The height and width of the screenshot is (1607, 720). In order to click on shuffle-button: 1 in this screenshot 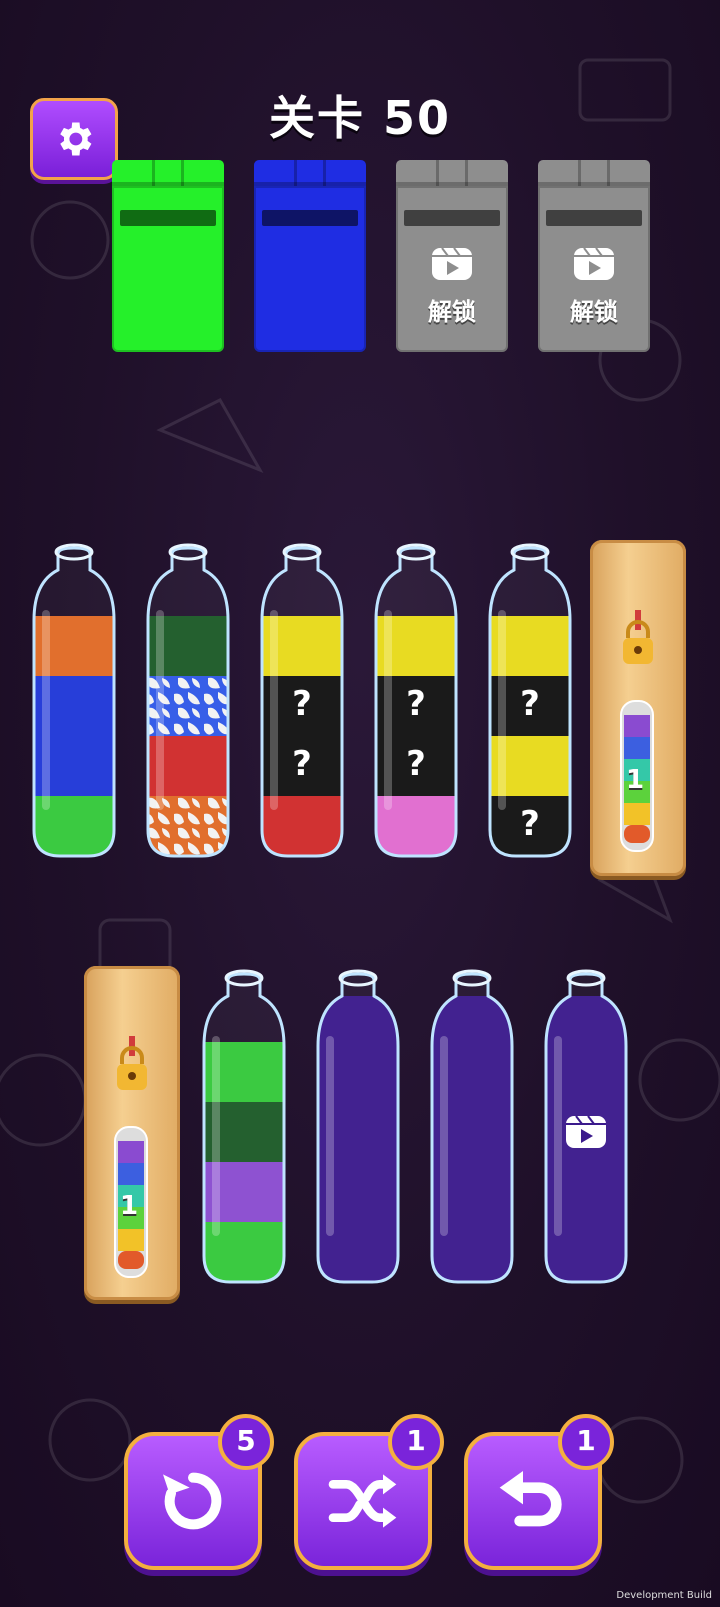, I will do `click(369, 1492)`.